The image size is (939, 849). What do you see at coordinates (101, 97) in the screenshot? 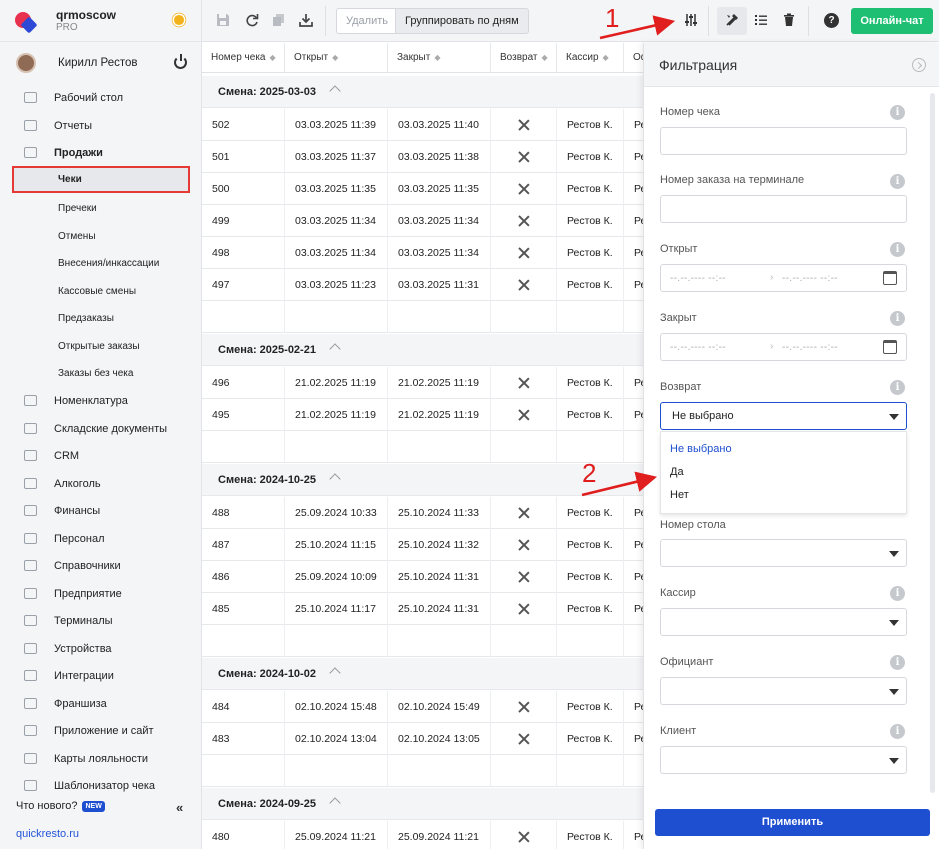
I see `sidebar-item-dashboard: Рабочий стол` at bounding box center [101, 97].